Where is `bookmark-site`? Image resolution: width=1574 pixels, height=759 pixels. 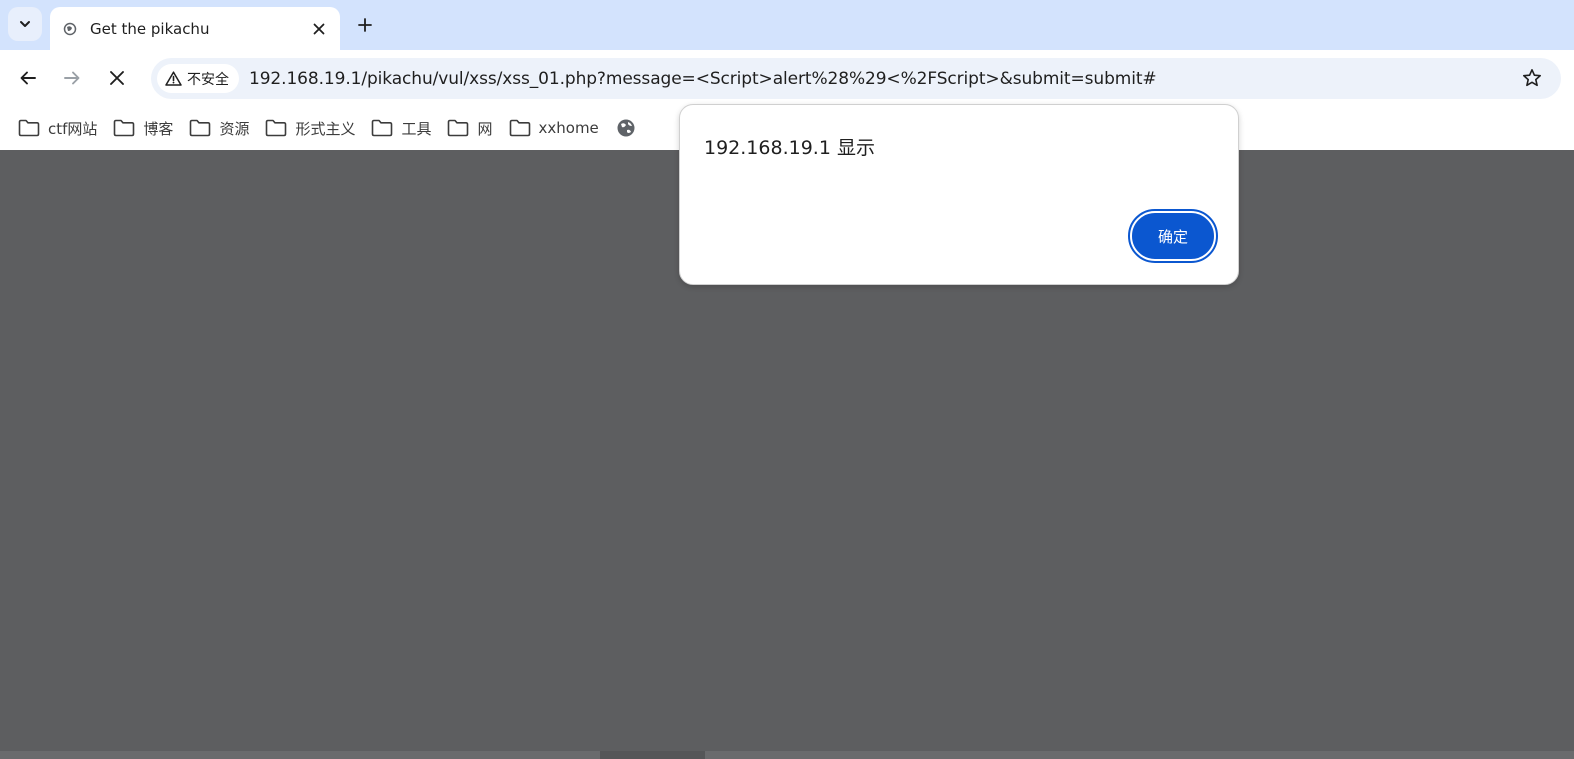 bookmark-site is located at coordinates (632, 128).